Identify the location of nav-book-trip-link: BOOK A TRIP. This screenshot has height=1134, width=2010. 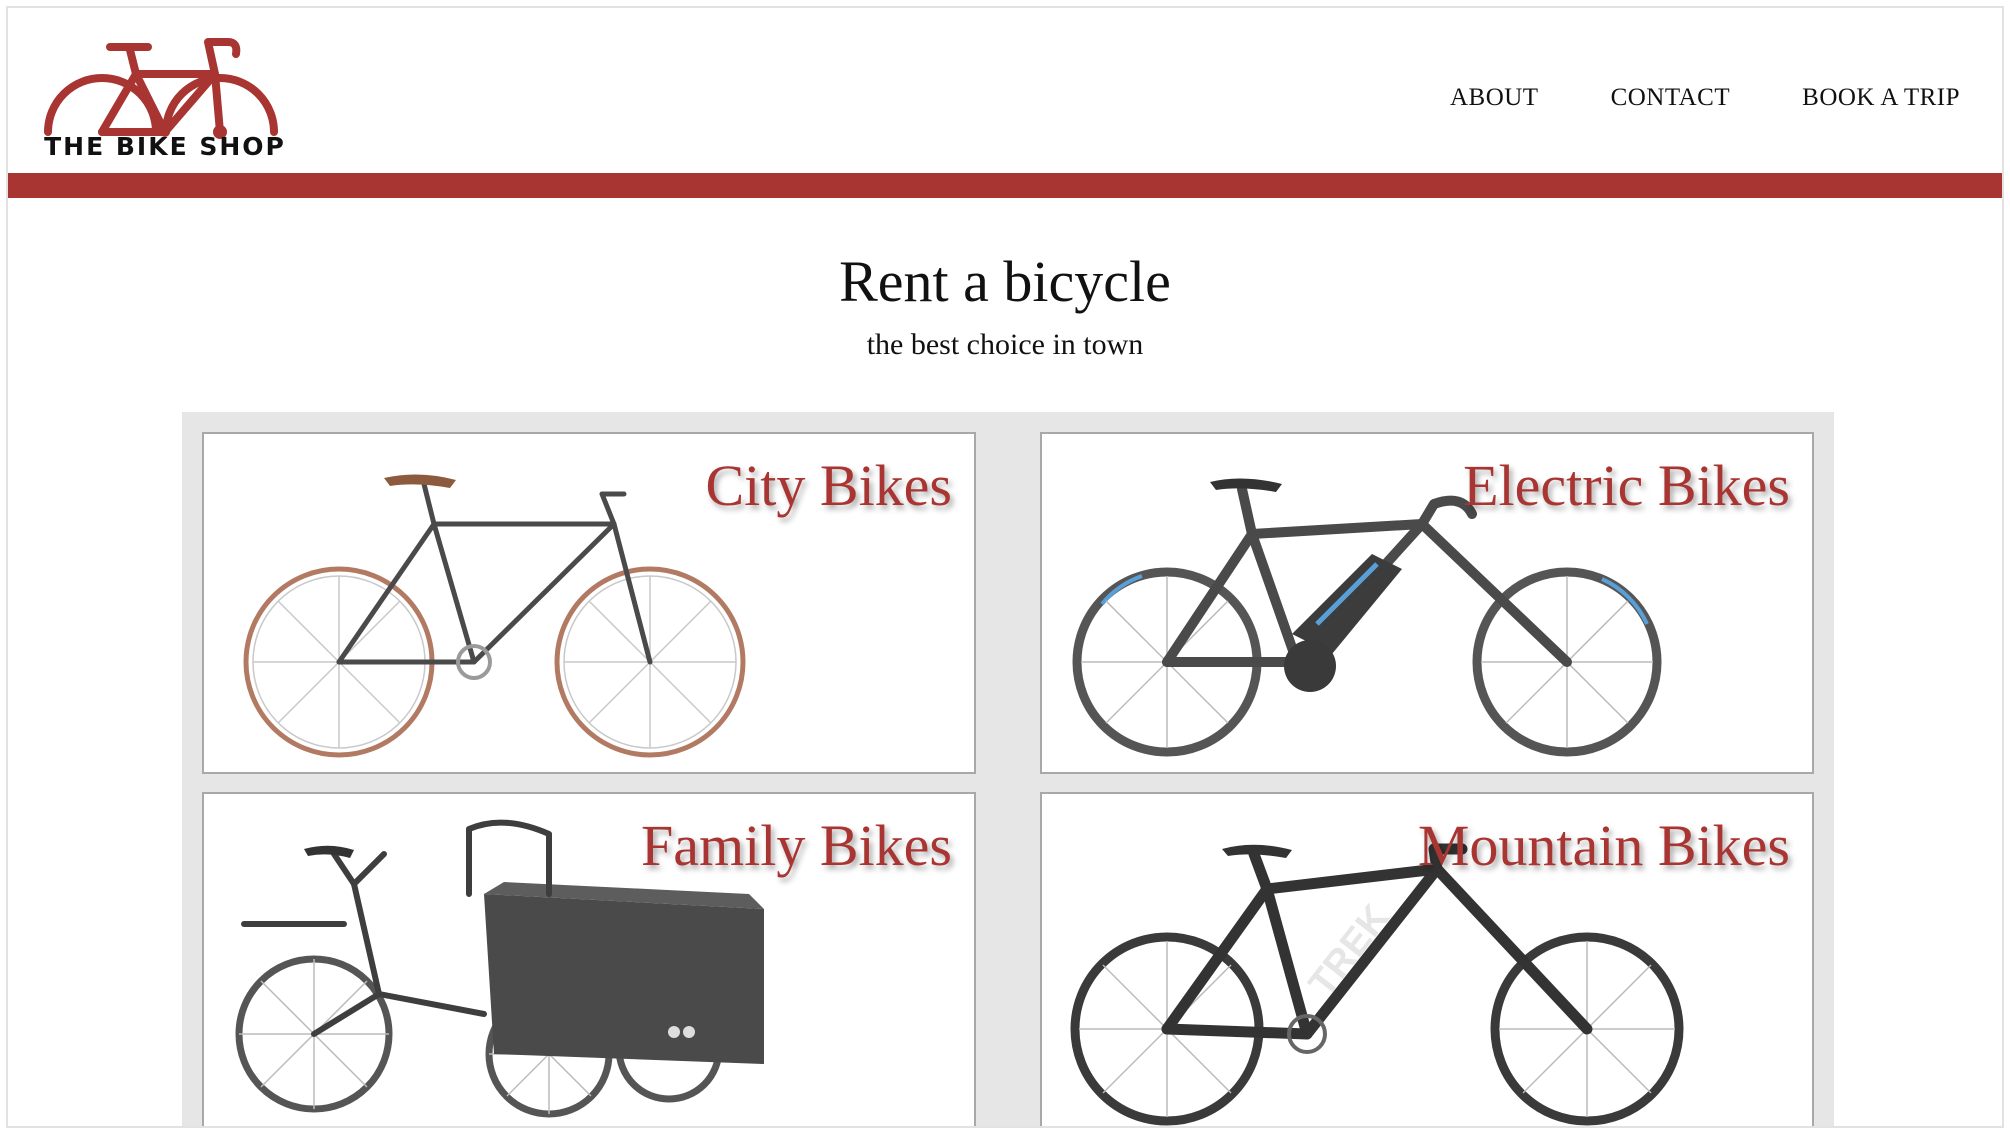
(1881, 98).